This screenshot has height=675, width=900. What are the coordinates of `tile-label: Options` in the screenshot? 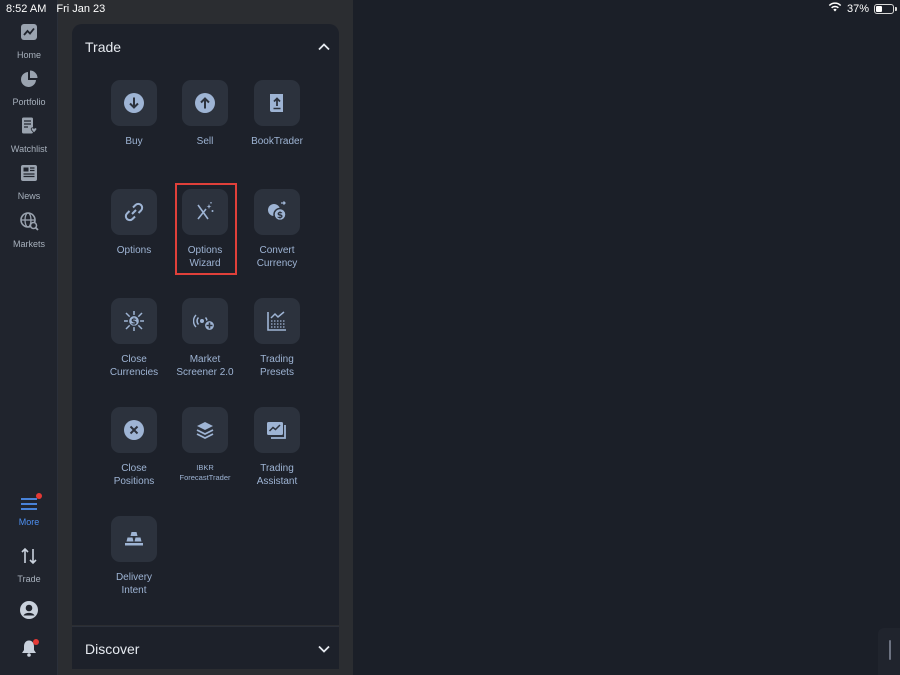 It's located at (134, 250).